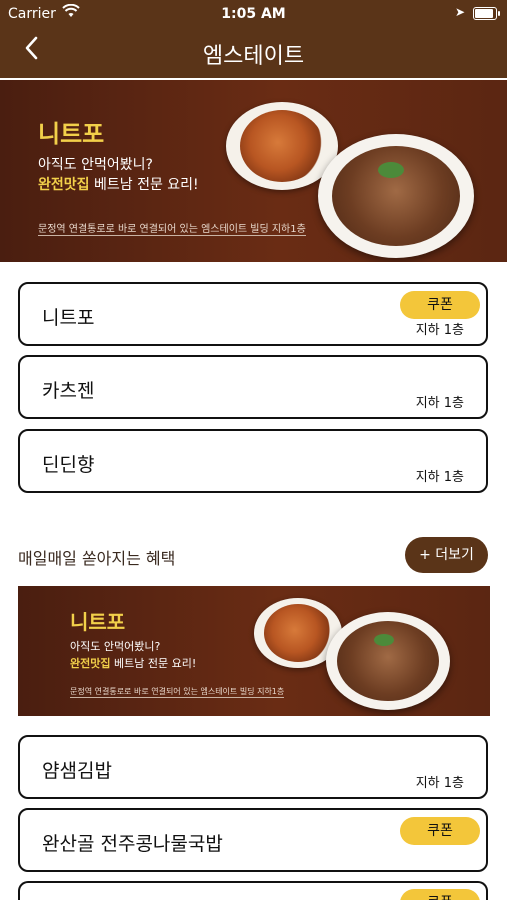 The width and height of the screenshot is (507, 900). What do you see at coordinates (132, 844) in the screenshot?
I see `store-name: 완산골 전주콩나물국밥` at bounding box center [132, 844].